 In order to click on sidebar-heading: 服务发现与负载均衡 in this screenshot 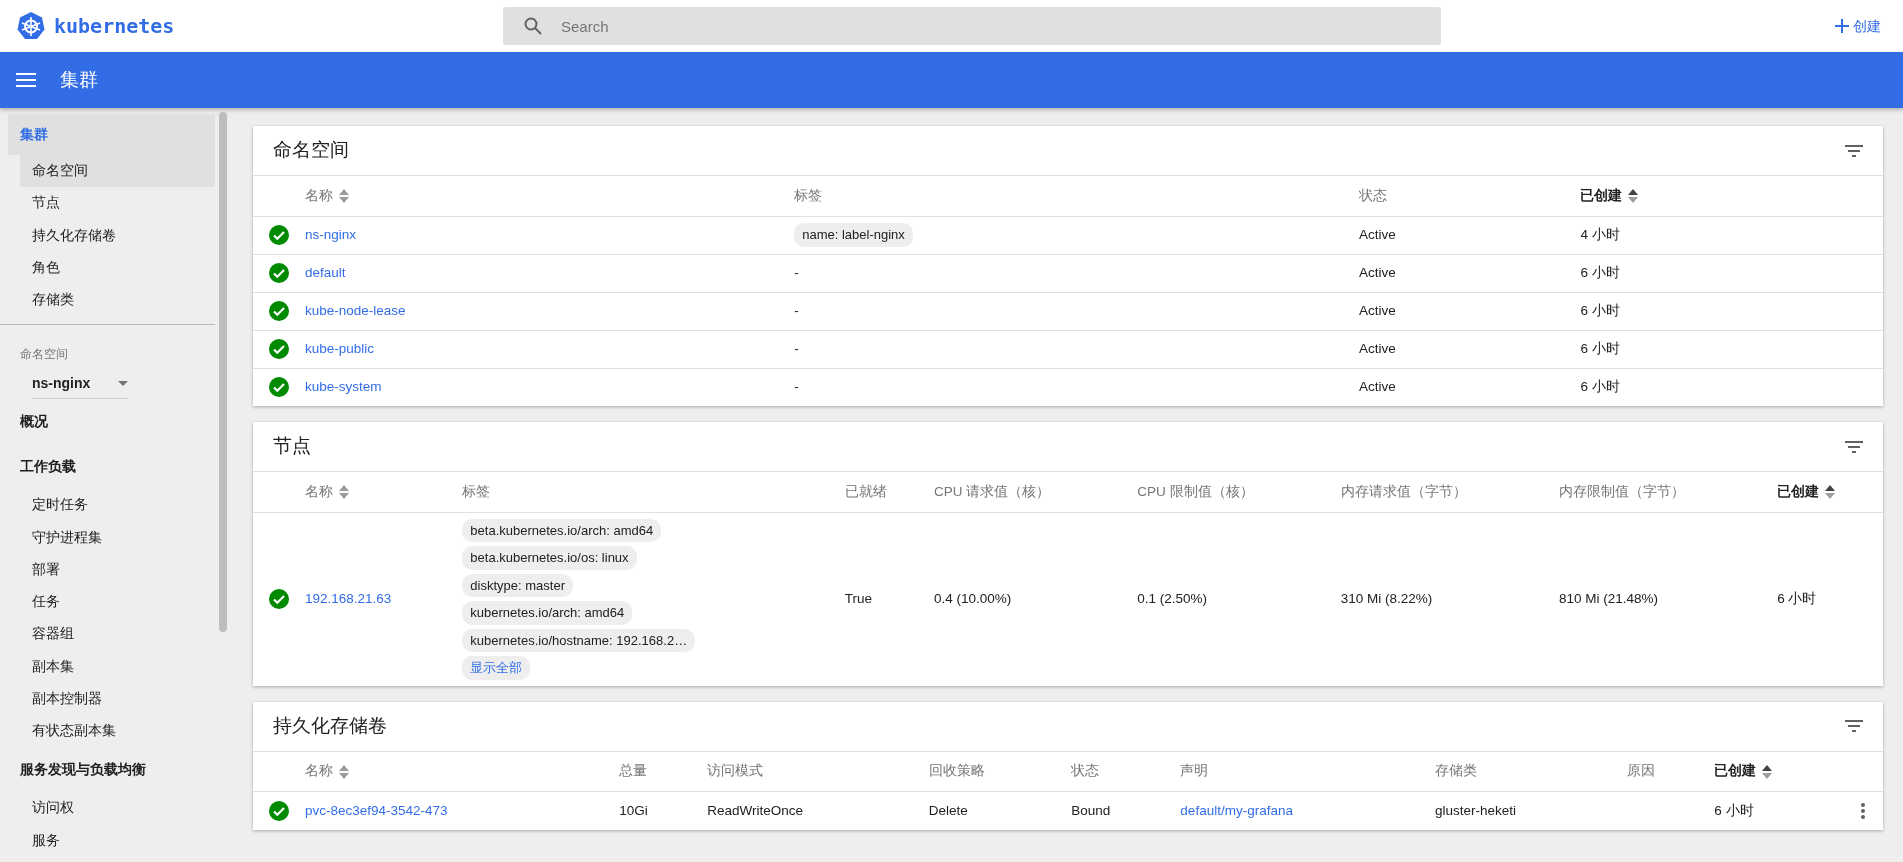, I will do `click(107, 770)`.